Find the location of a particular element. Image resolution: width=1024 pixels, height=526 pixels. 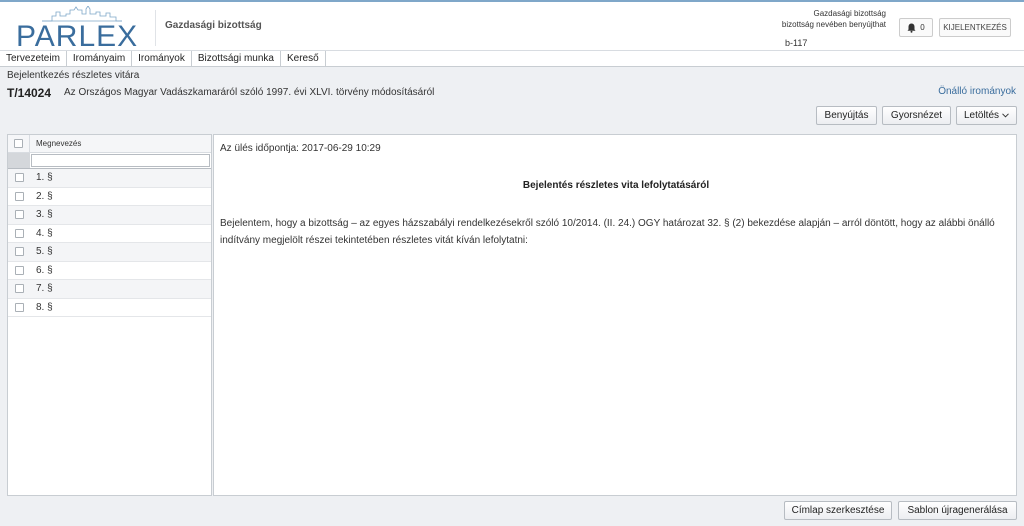

select-all-cell is located at coordinates (19, 143).